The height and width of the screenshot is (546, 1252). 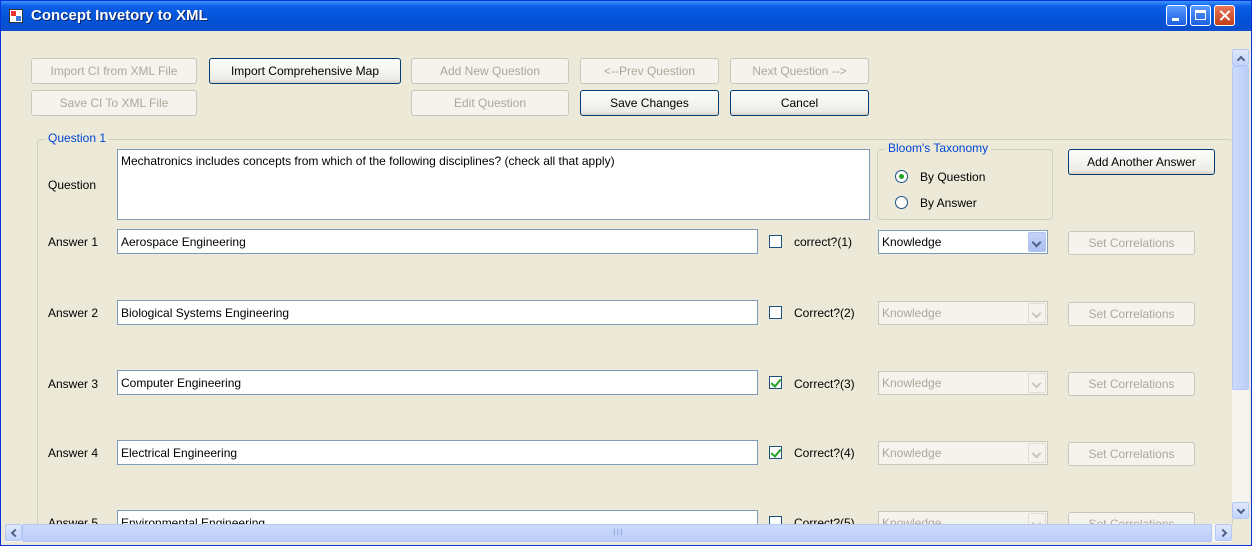 What do you see at coordinates (77, 138) in the screenshot?
I see `question-group-title: Question 1` at bounding box center [77, 138].